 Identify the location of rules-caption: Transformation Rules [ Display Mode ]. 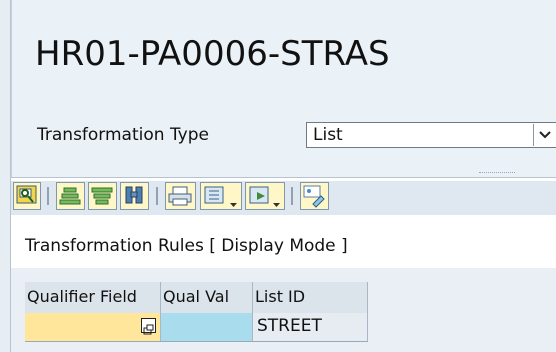
(186, 246).